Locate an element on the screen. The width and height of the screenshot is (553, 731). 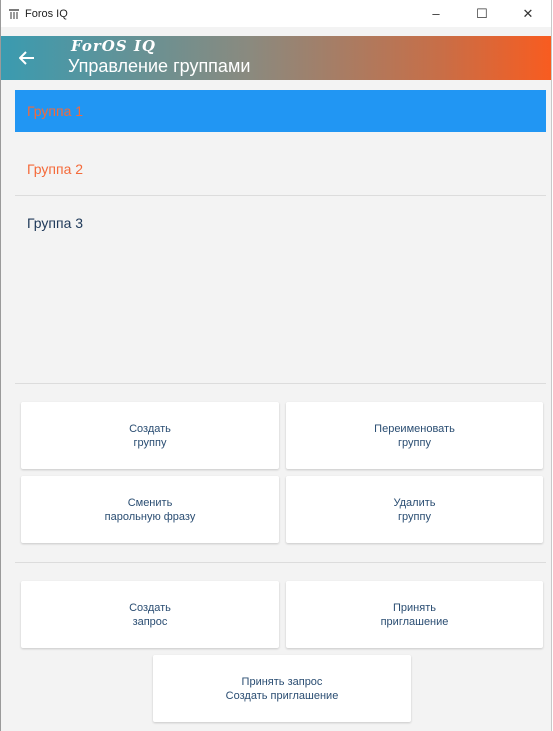
accept-invitation-button: Принять приглашение is located at coordinates (414, 614).